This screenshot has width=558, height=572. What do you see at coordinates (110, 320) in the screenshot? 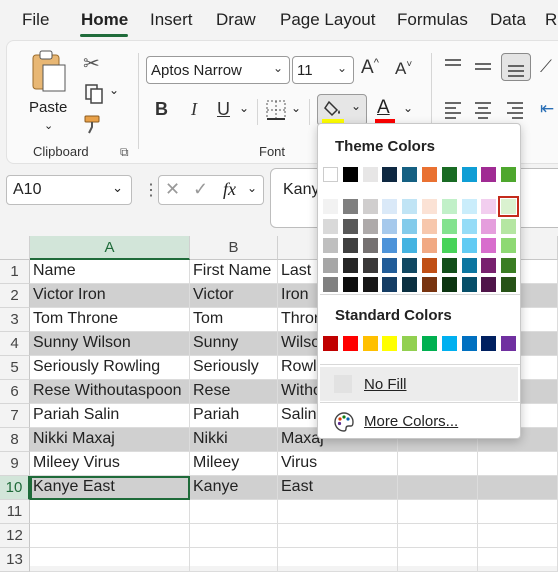
I see `table-cell: Tom Throne` at bounding box center [110, 320].